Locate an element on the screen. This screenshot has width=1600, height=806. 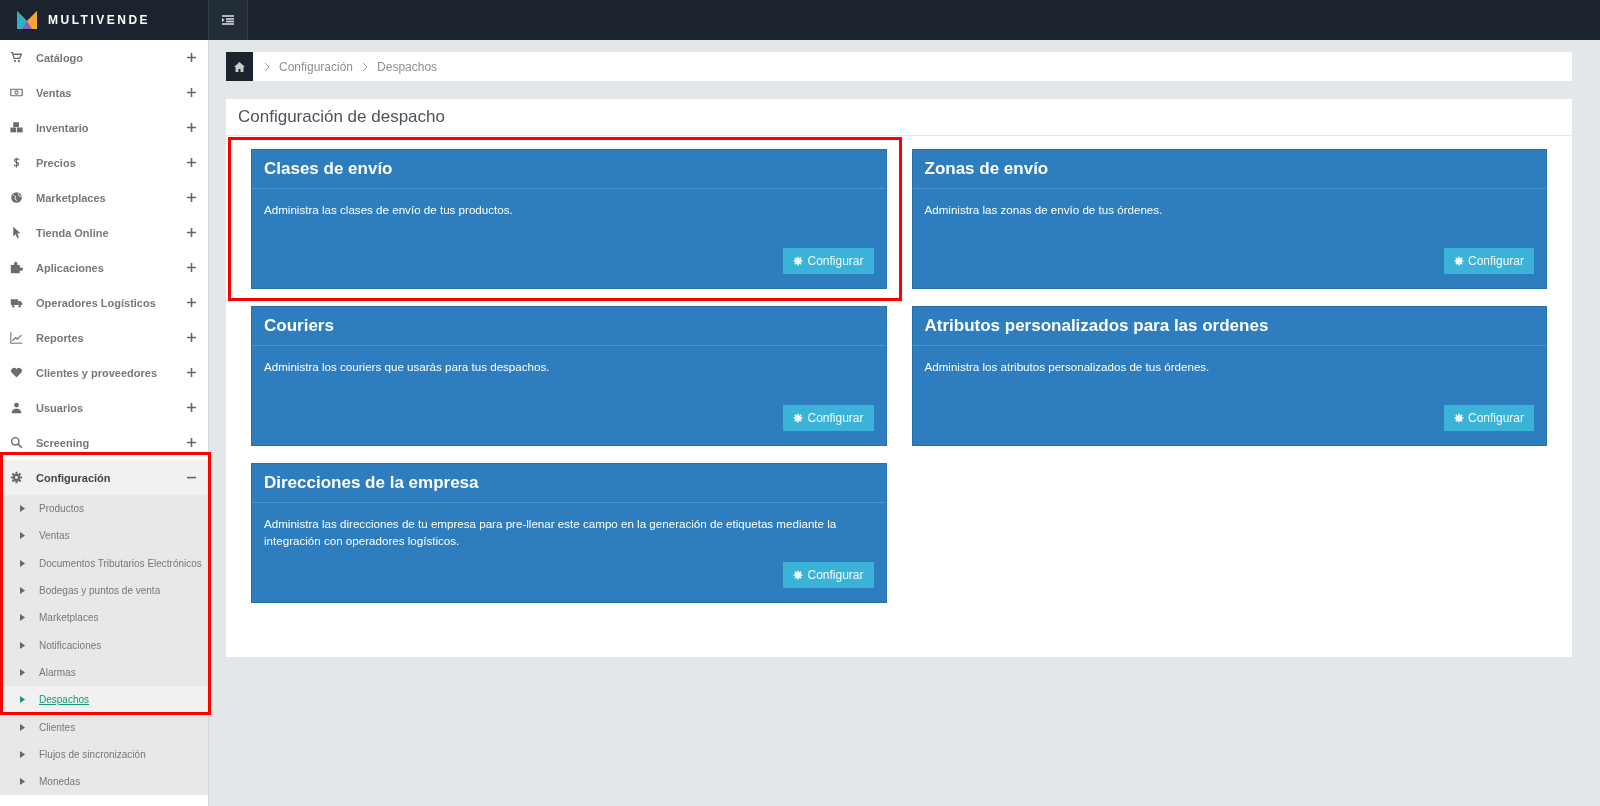
card-title: Atributos personalizados para las ordenes is located at coordinates (1229, 326).